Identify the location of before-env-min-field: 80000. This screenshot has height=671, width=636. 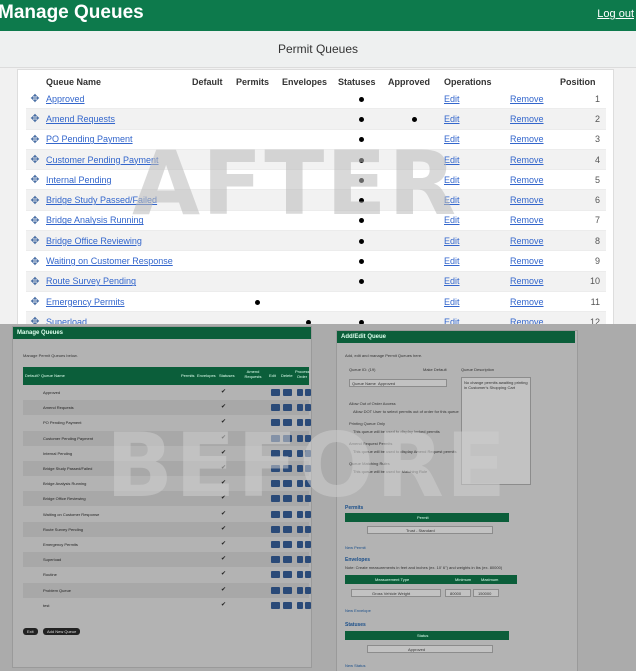
(458, 593).